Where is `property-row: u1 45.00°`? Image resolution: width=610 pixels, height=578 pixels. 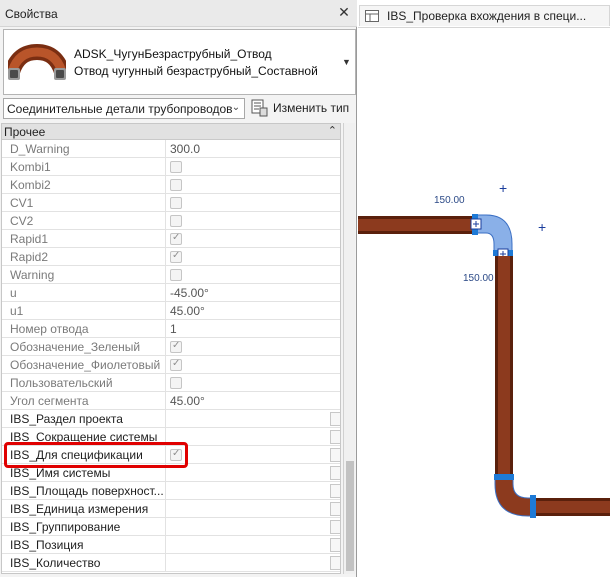
property-row: u1 45.00° is located at coordinates (171, 311).